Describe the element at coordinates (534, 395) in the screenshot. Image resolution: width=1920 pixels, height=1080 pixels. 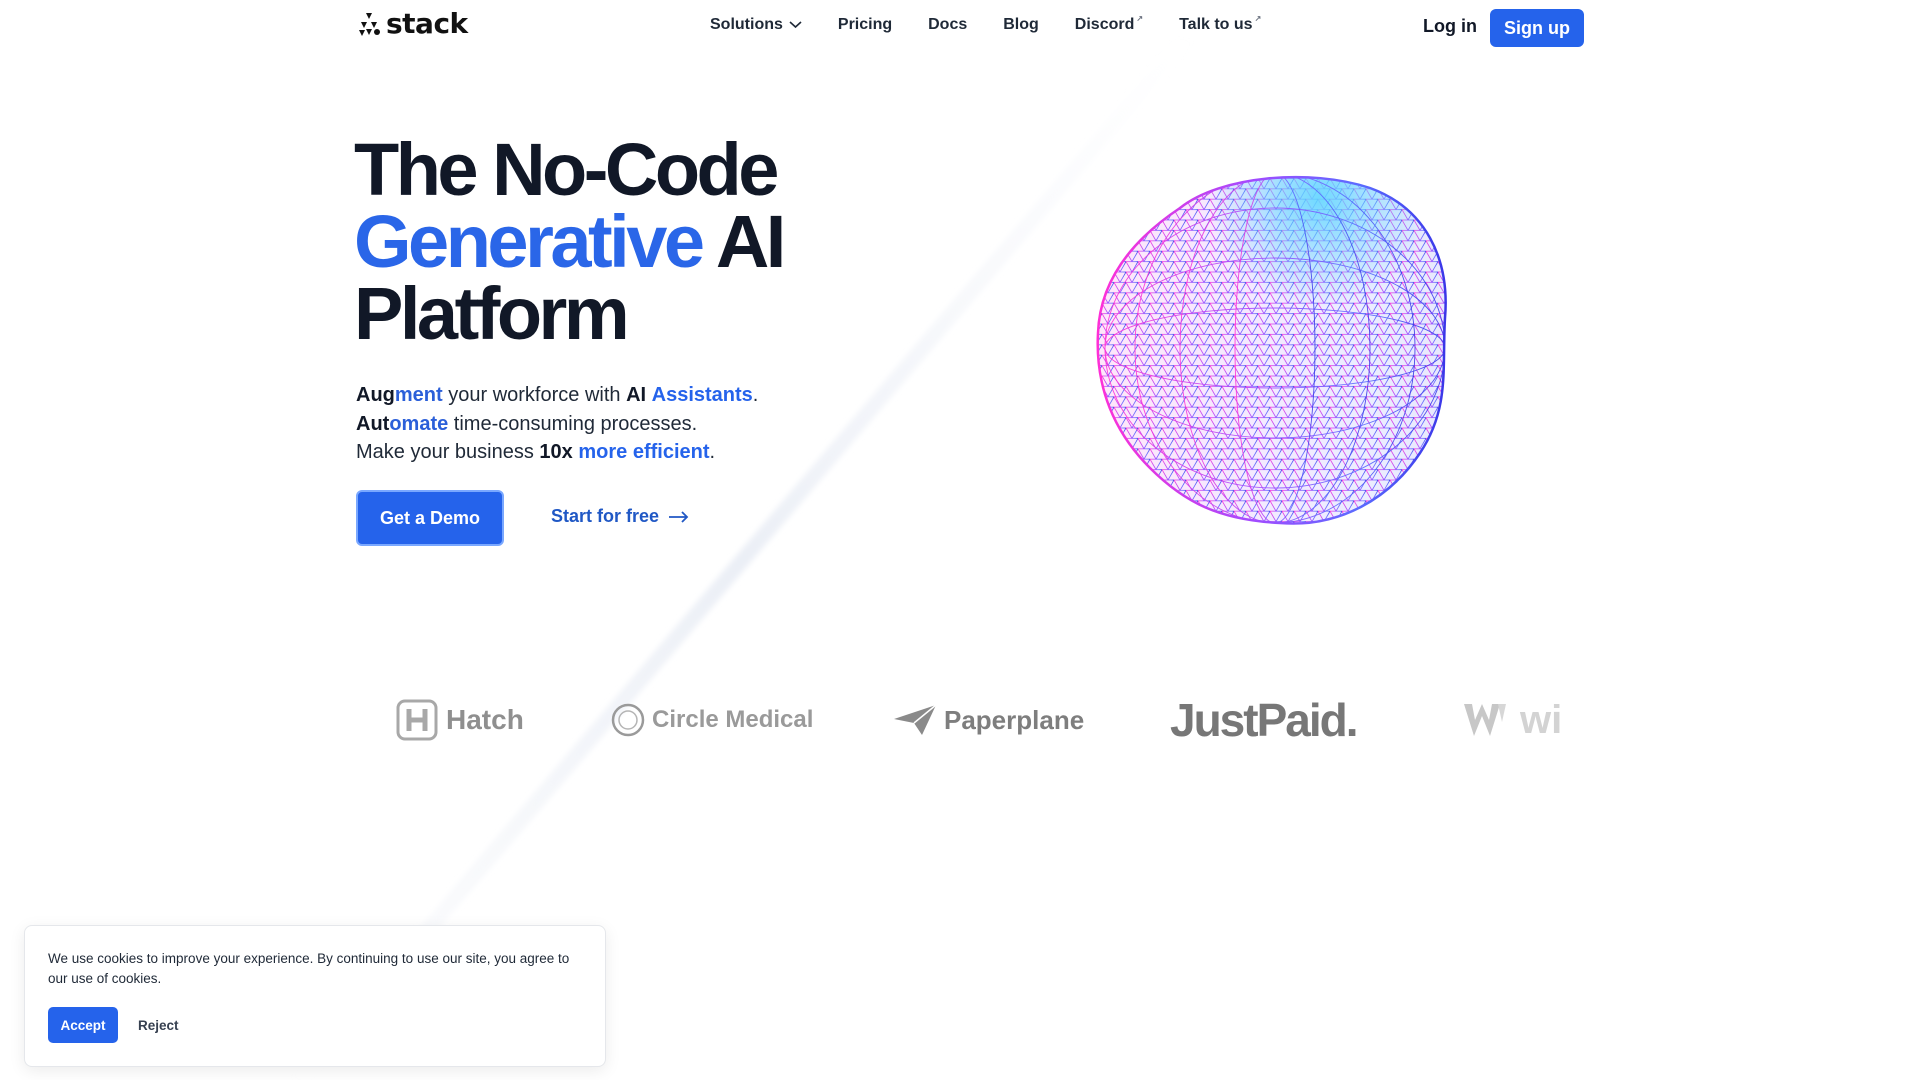
I see `sub-text: your workforce with` at that location.